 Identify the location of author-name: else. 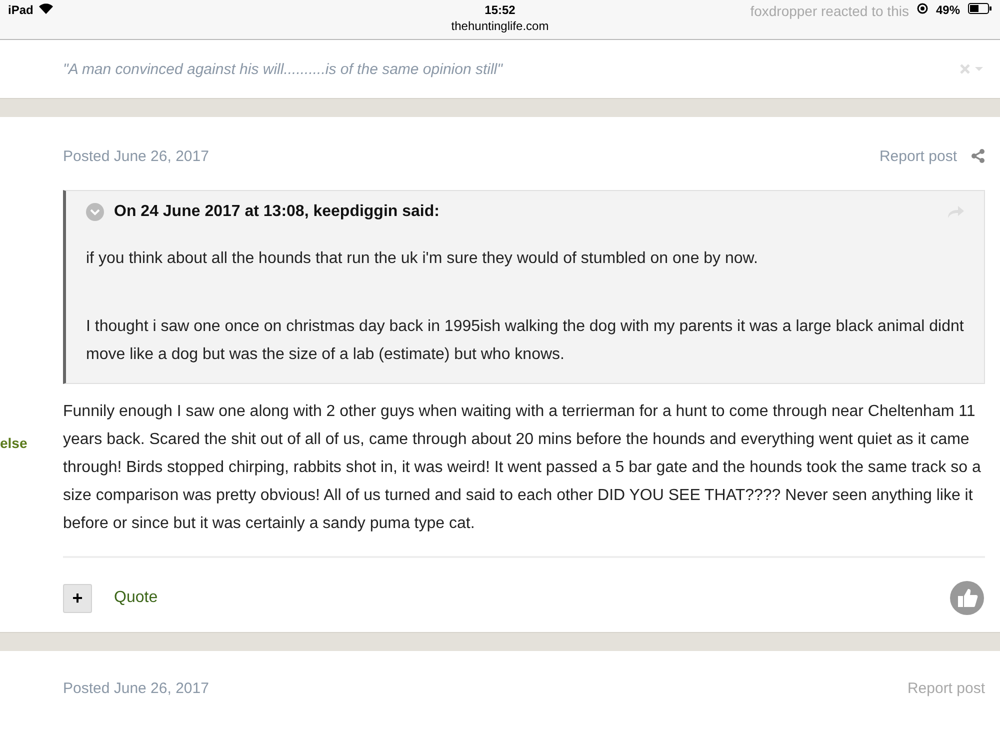
(14, 443).